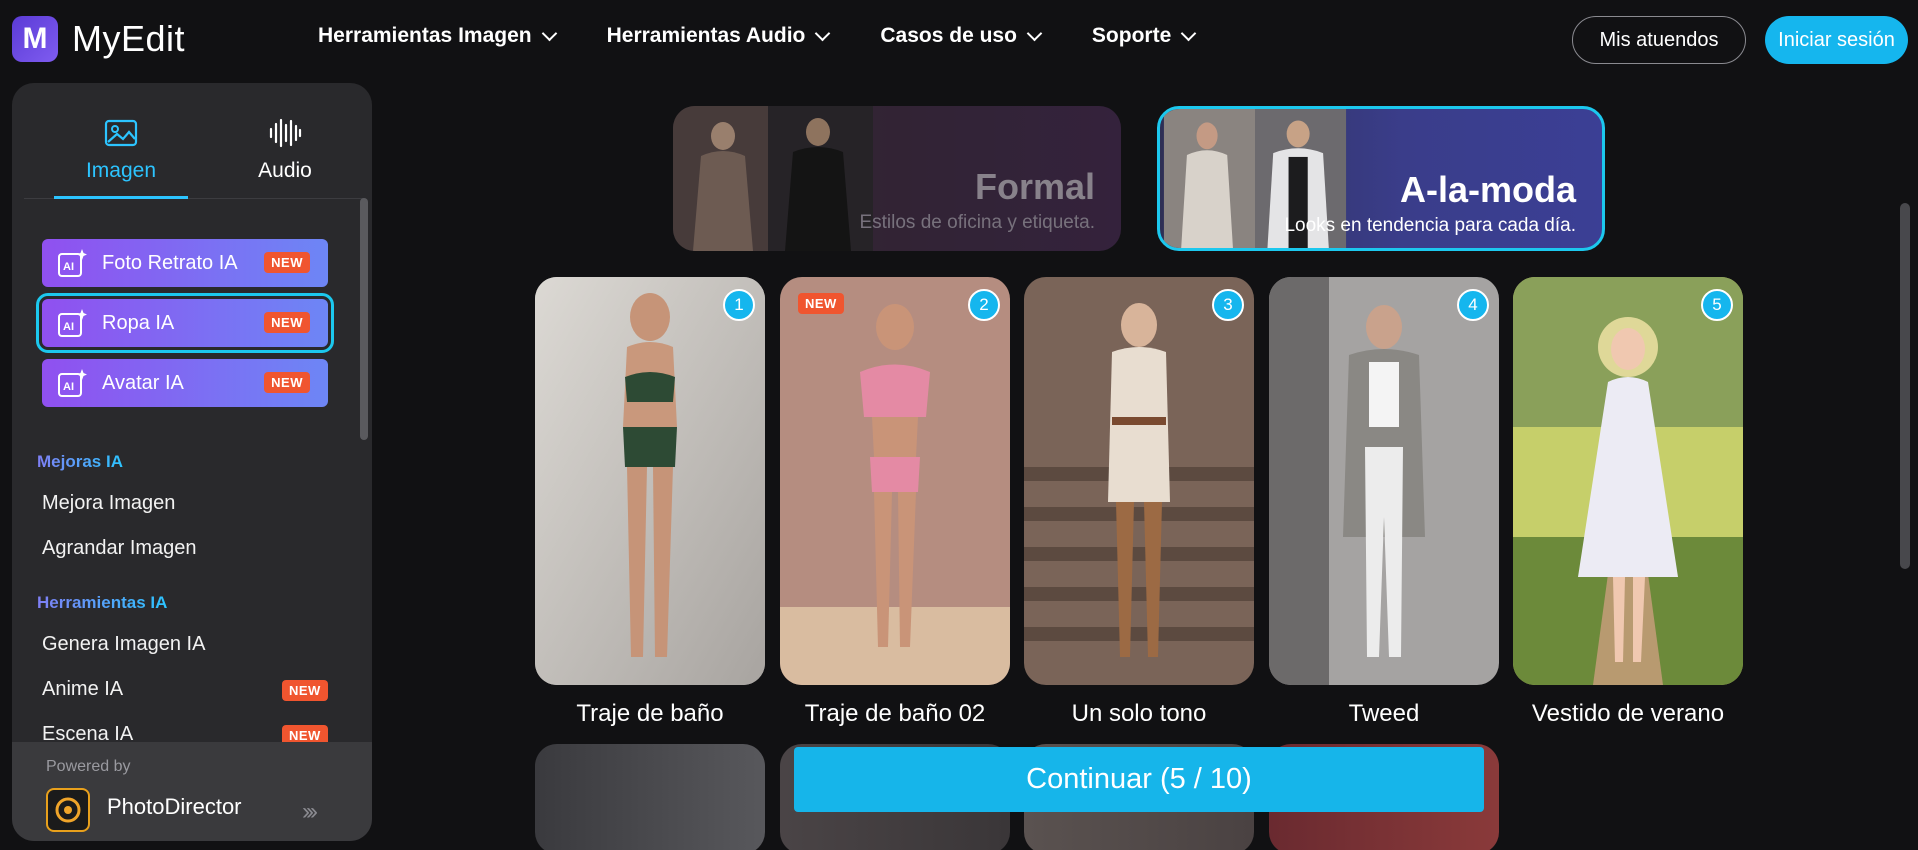 This screenshot has height=850, width=1918. What do you see at coordinates (119, 548) in the screenshot?
I see `sidebar-item-enlarge-image: Agrandar Imagen` at bounding box center [119, 548].